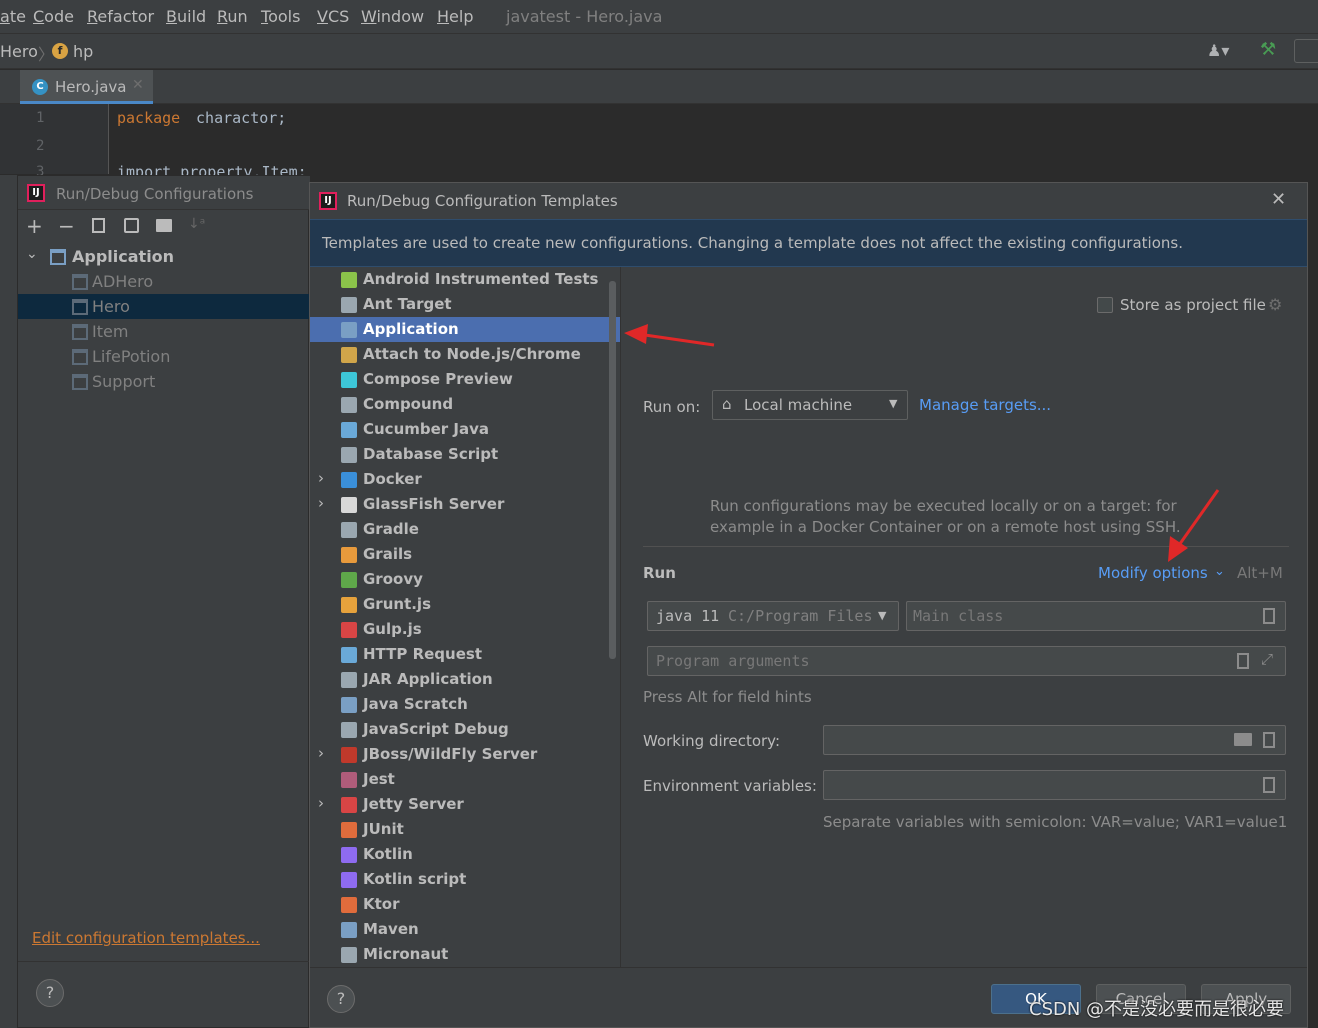 The image size is (1318, 1028). What do you see at coordinates (465, 754) in the screenshot?
I see `template-item-jboss-wildfly-server: › JBoss/WildFly Server` at bounding box center [465, 754].